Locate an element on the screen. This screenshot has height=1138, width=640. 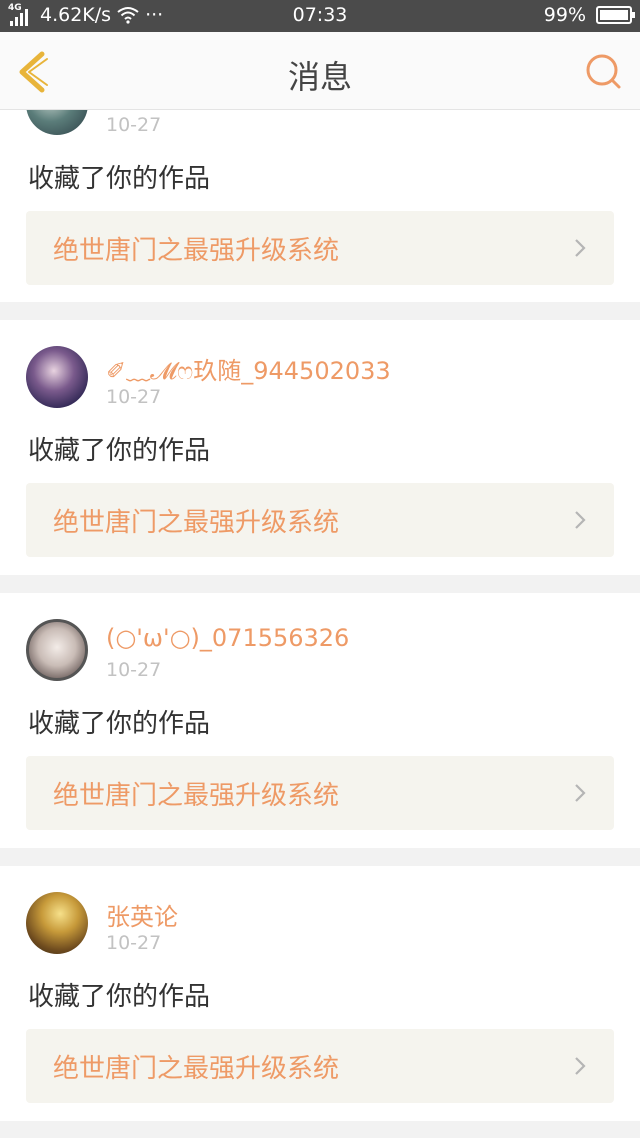
battery-icon is located at coordinates (615, 15).